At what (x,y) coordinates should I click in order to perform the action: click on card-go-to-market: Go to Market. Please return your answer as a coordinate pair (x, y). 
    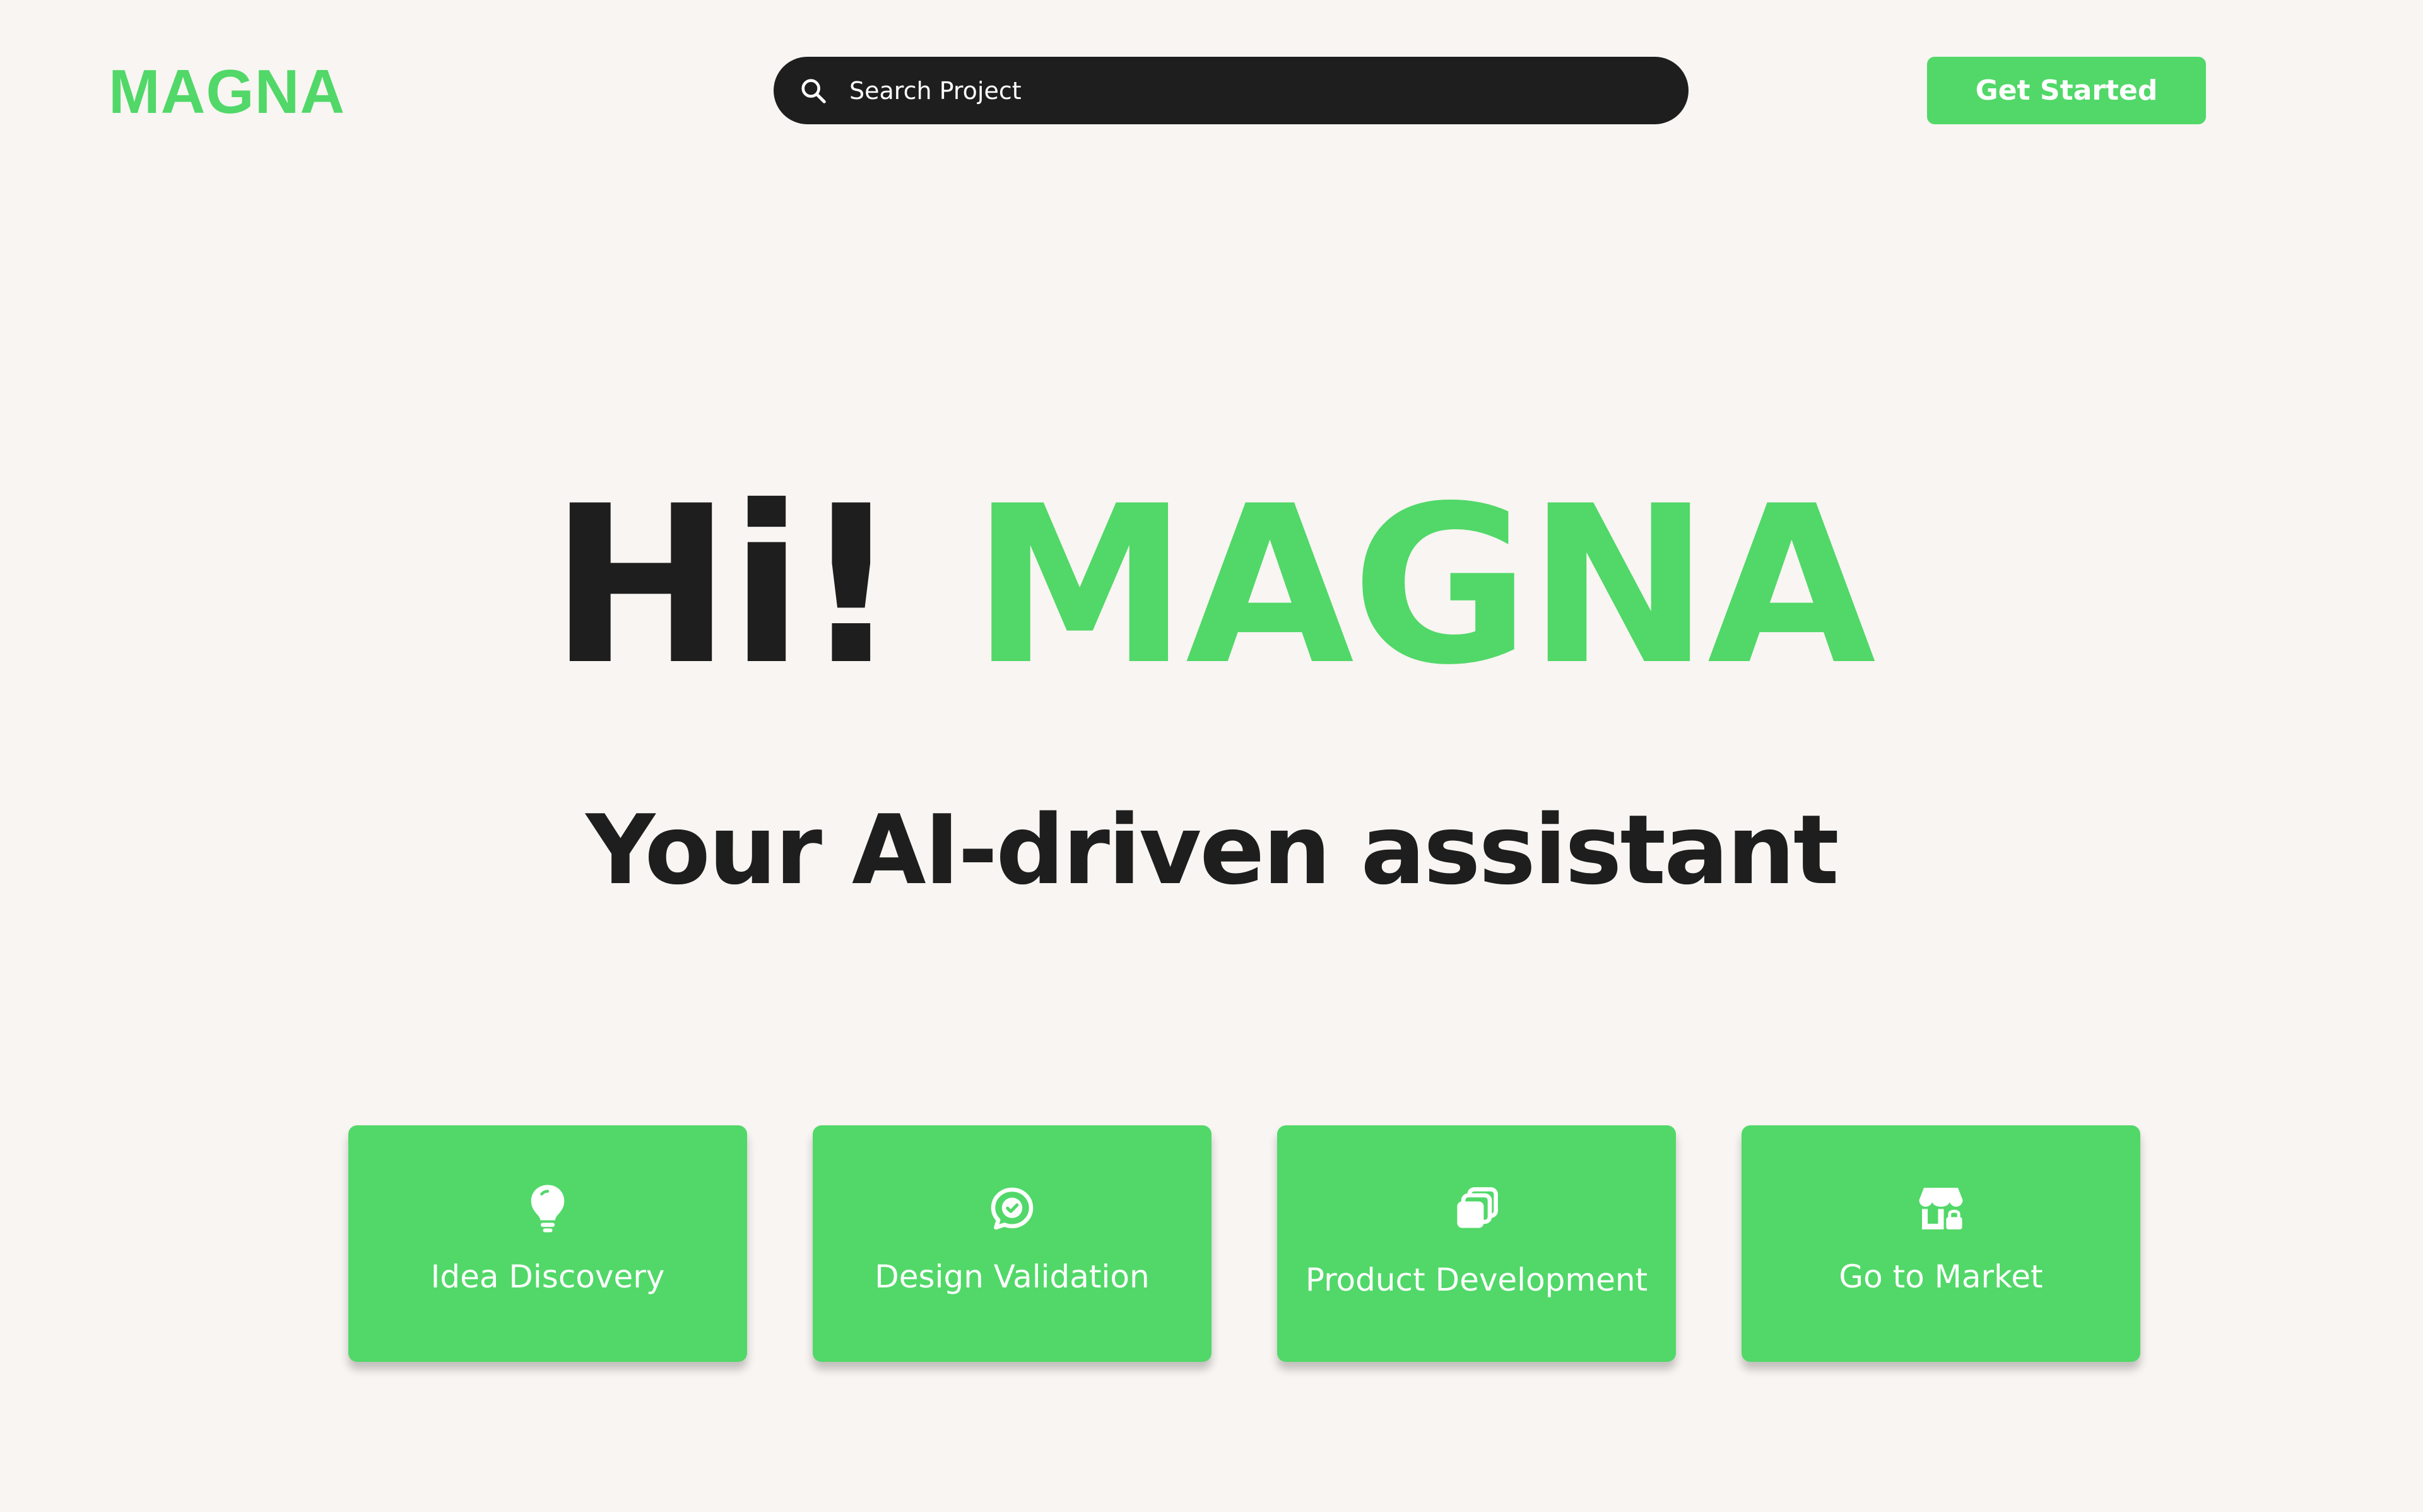
    Looking at the image, I should click on (1941, 1243).